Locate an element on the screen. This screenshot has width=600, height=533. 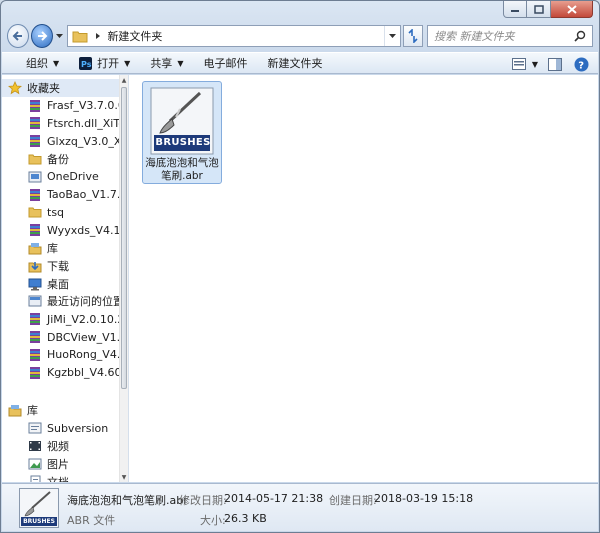
maximize-button is located at coordinates (539, 9).